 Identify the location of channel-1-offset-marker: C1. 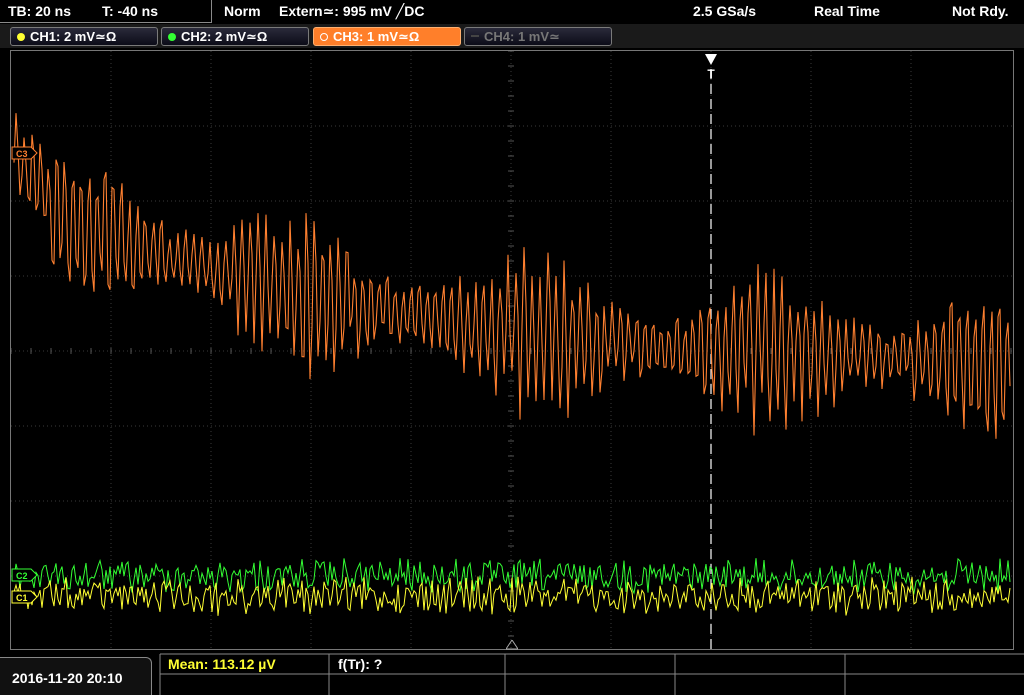
(24, 597).